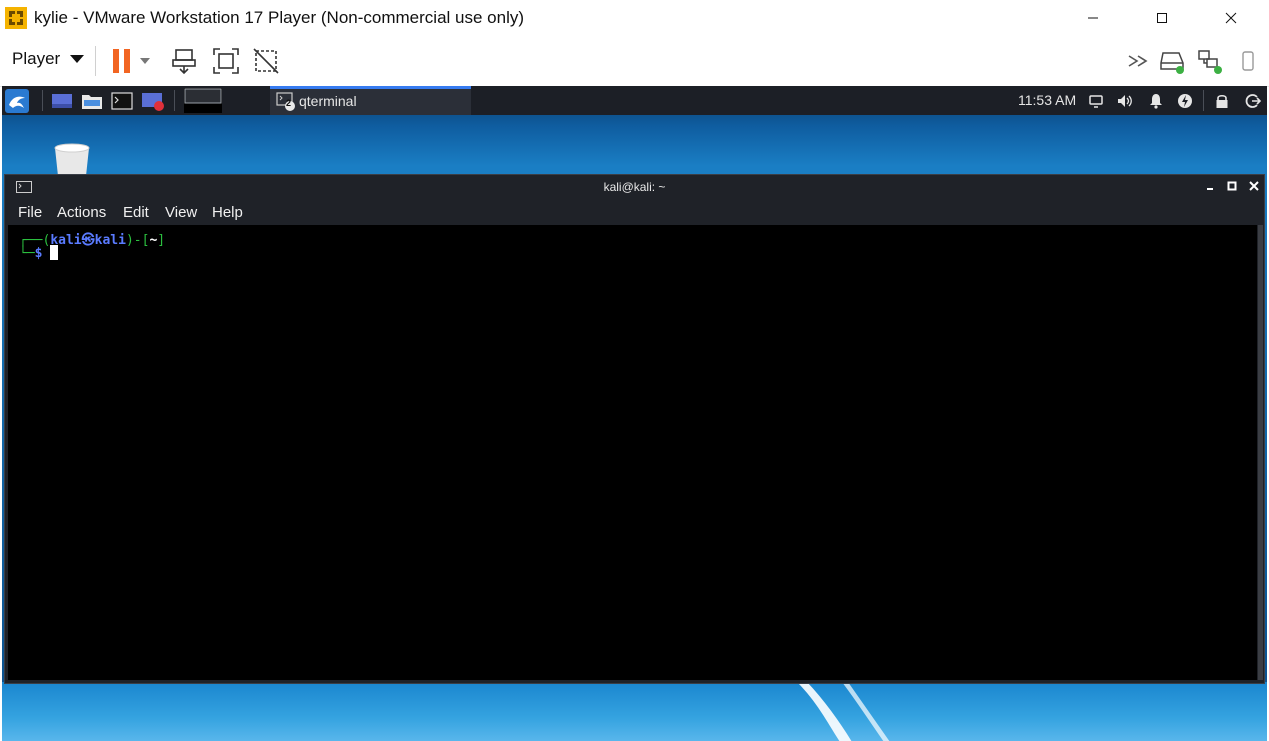  I want to click on fullscreen-icon, so click(226, 61).